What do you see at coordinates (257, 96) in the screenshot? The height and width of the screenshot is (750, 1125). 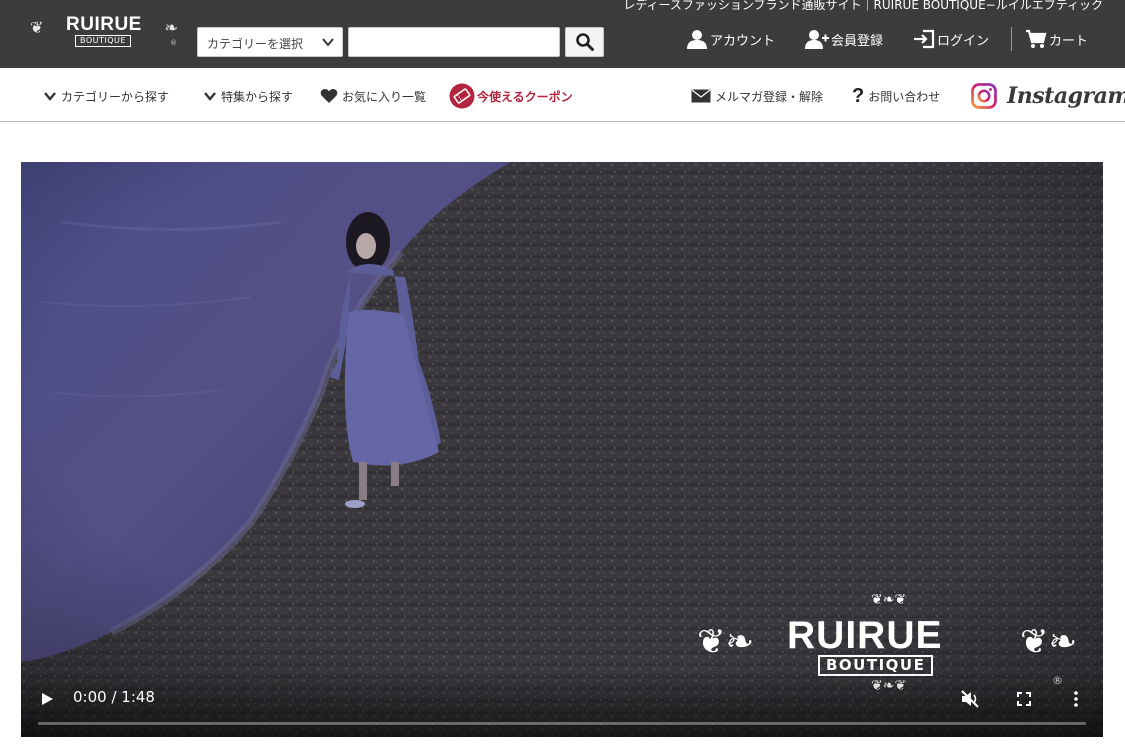 I see `feature-browse-label: 特集から探す` at bounding box center [257, 96].